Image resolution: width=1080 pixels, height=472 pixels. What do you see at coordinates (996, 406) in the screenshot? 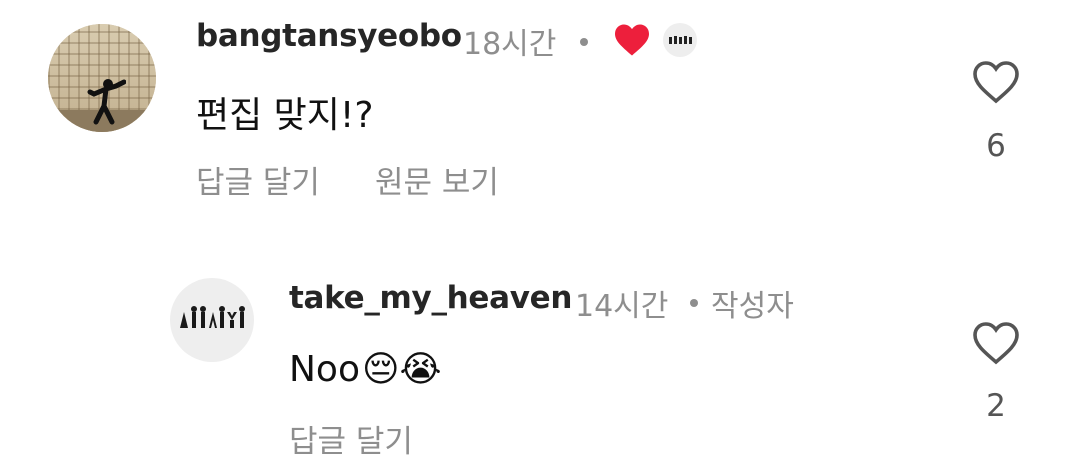
I see `like-count: 2` at bounding box center [996, 406].